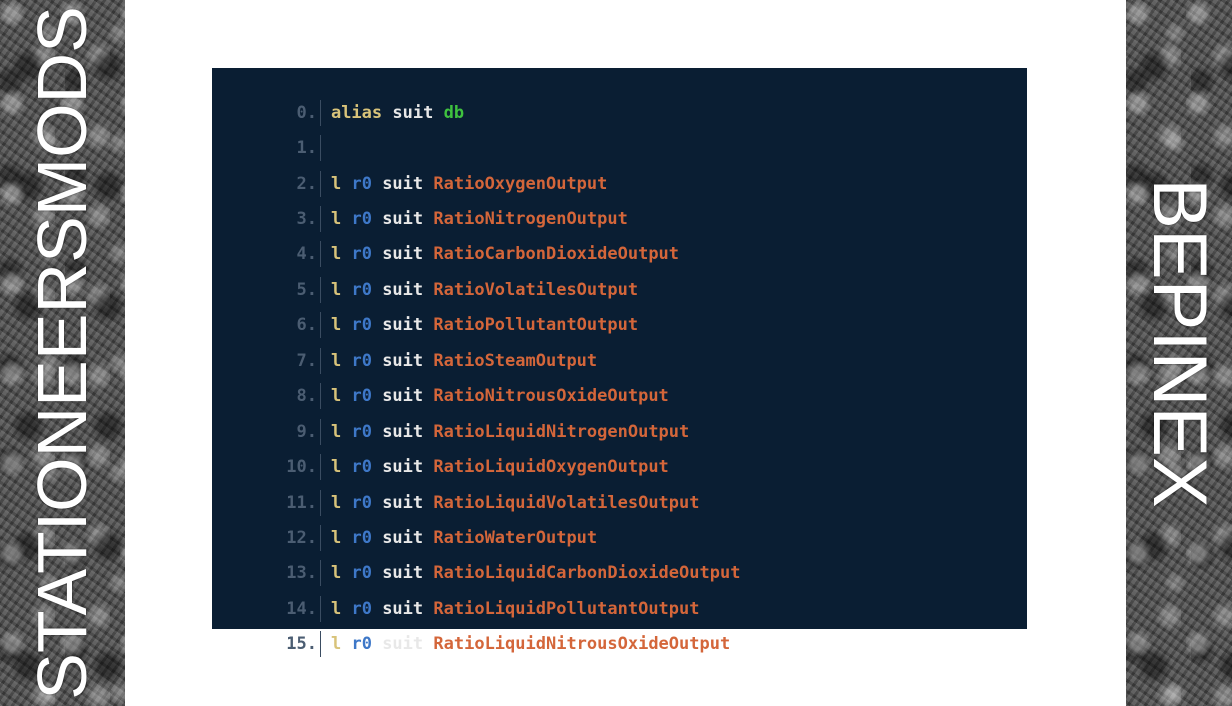 The height and width of the screenshot is (706, 1232). I want to click on code-line: 11. l r0 suit RatioLiquidVolatilesOutput, so click(456, 487).